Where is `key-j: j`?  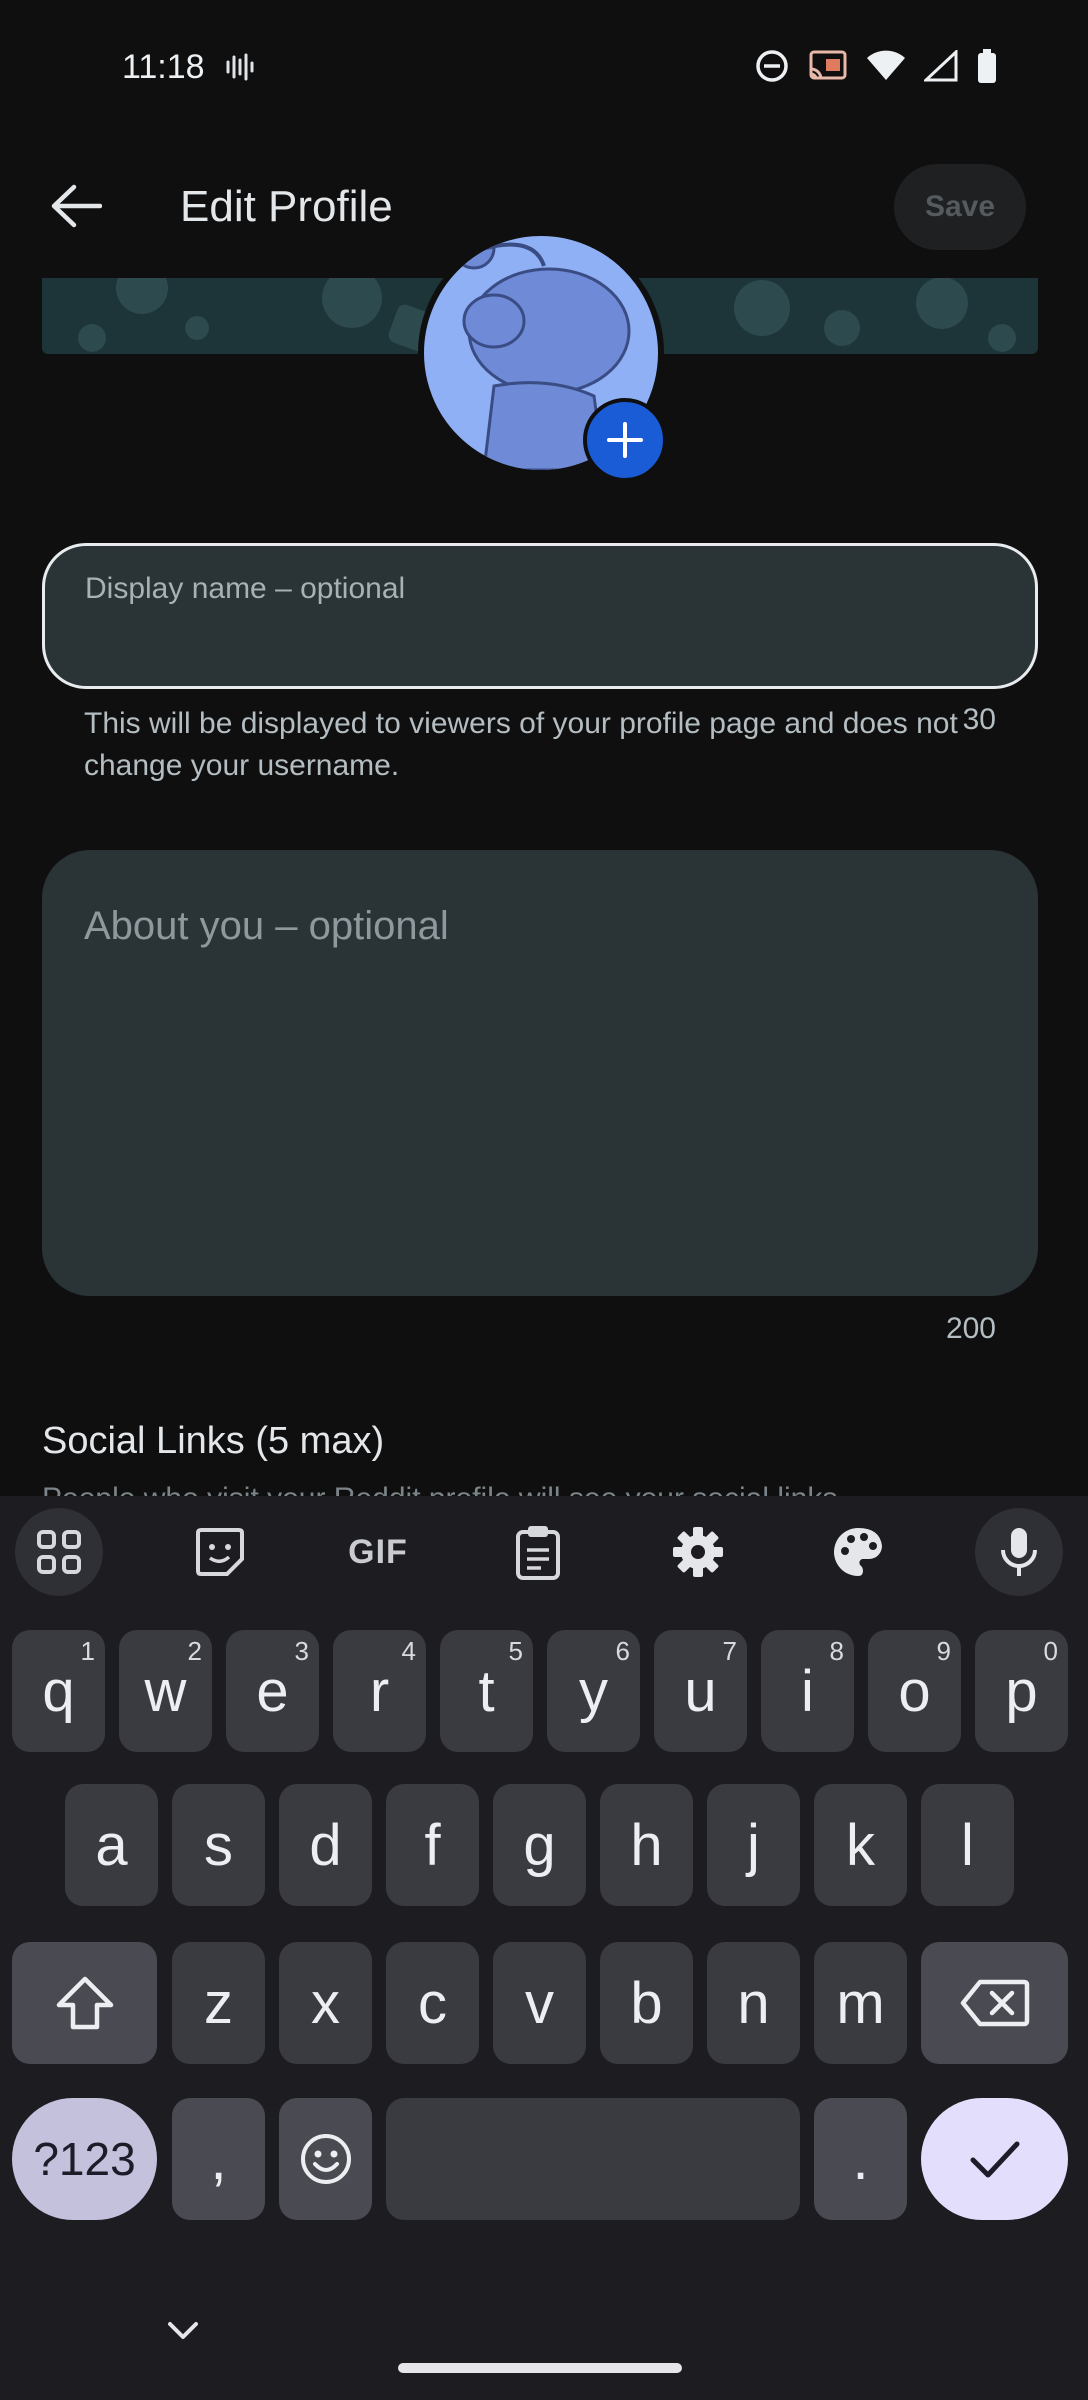 key-j: j is located at coordinates (753, 1845).